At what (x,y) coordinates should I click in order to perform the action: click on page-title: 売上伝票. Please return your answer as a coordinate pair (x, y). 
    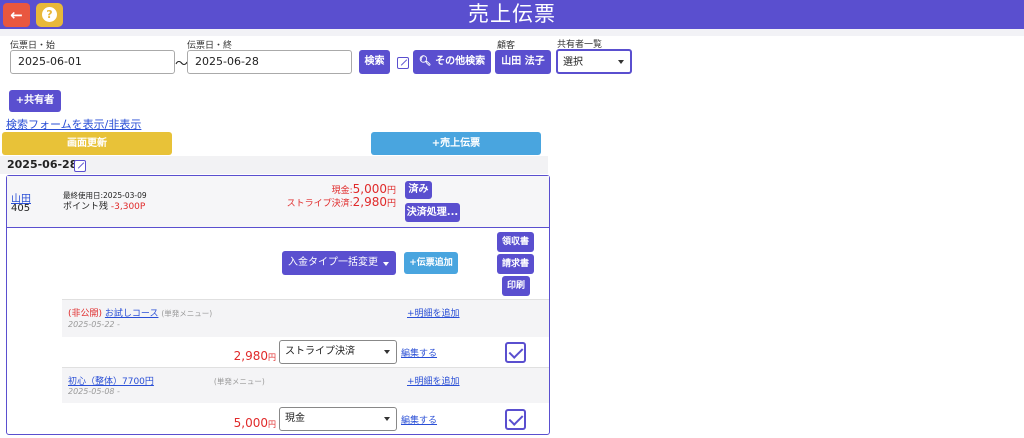
    Looking at the image, I should click on (512, 14).